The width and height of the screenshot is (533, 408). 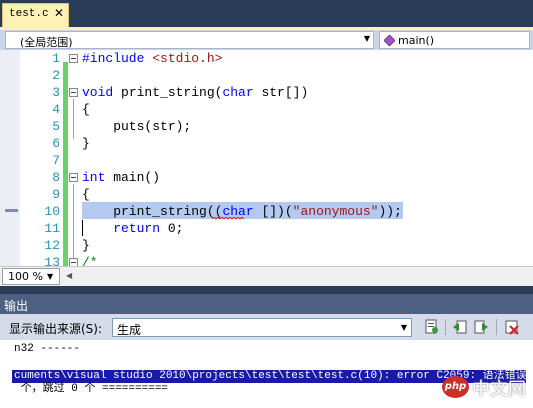 What do you see at coordinates (455, 387) in the screenshot?
I see `php-logo: php` at bounding box center [455, 387].